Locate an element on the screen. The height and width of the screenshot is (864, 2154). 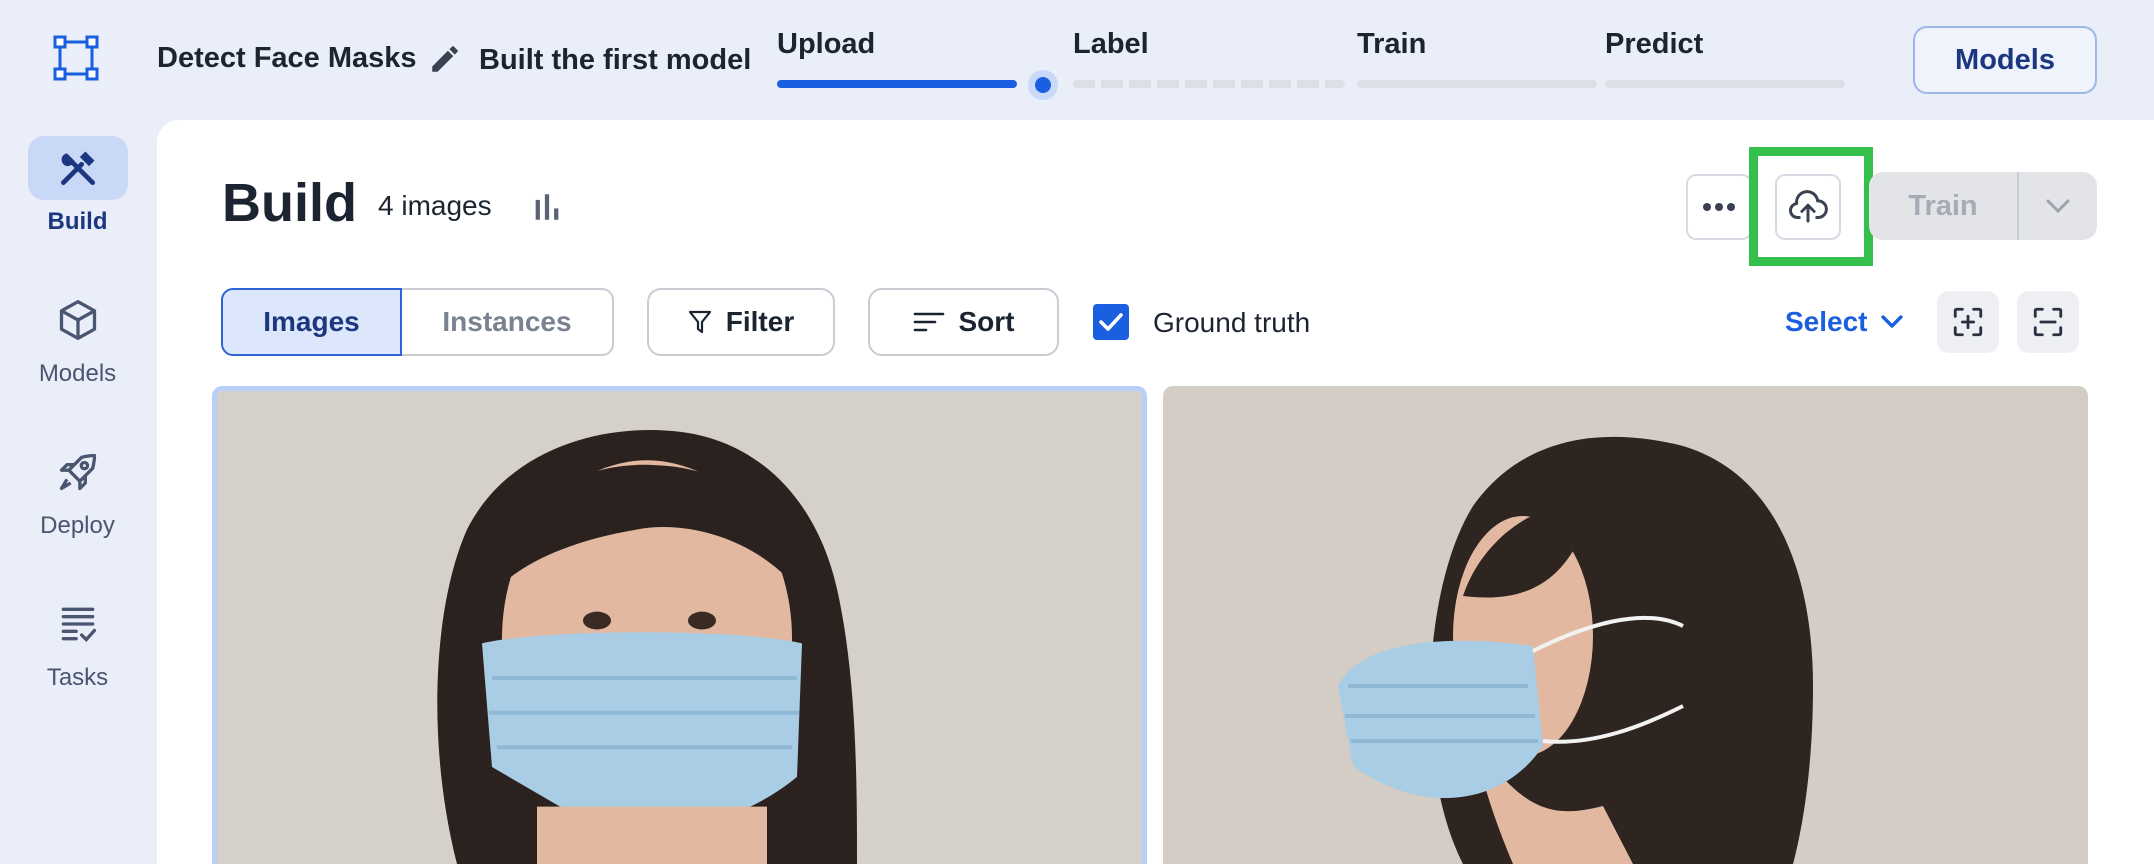
step-predict-bar is located at coordinates (1725, 84).